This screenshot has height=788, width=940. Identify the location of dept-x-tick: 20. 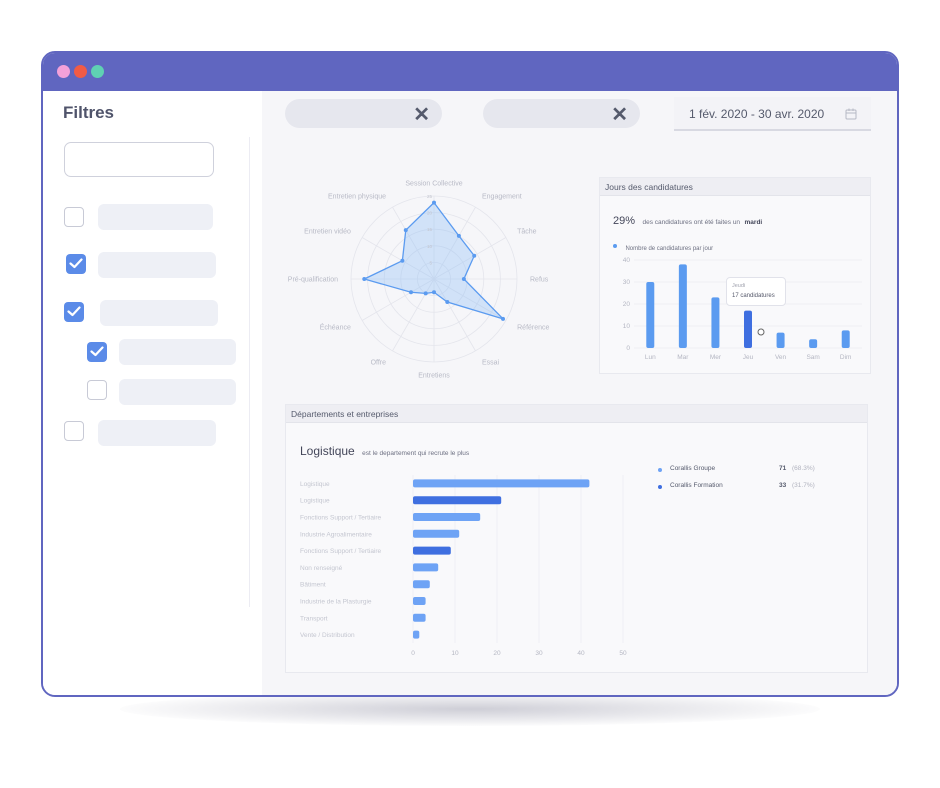
(497, 653).